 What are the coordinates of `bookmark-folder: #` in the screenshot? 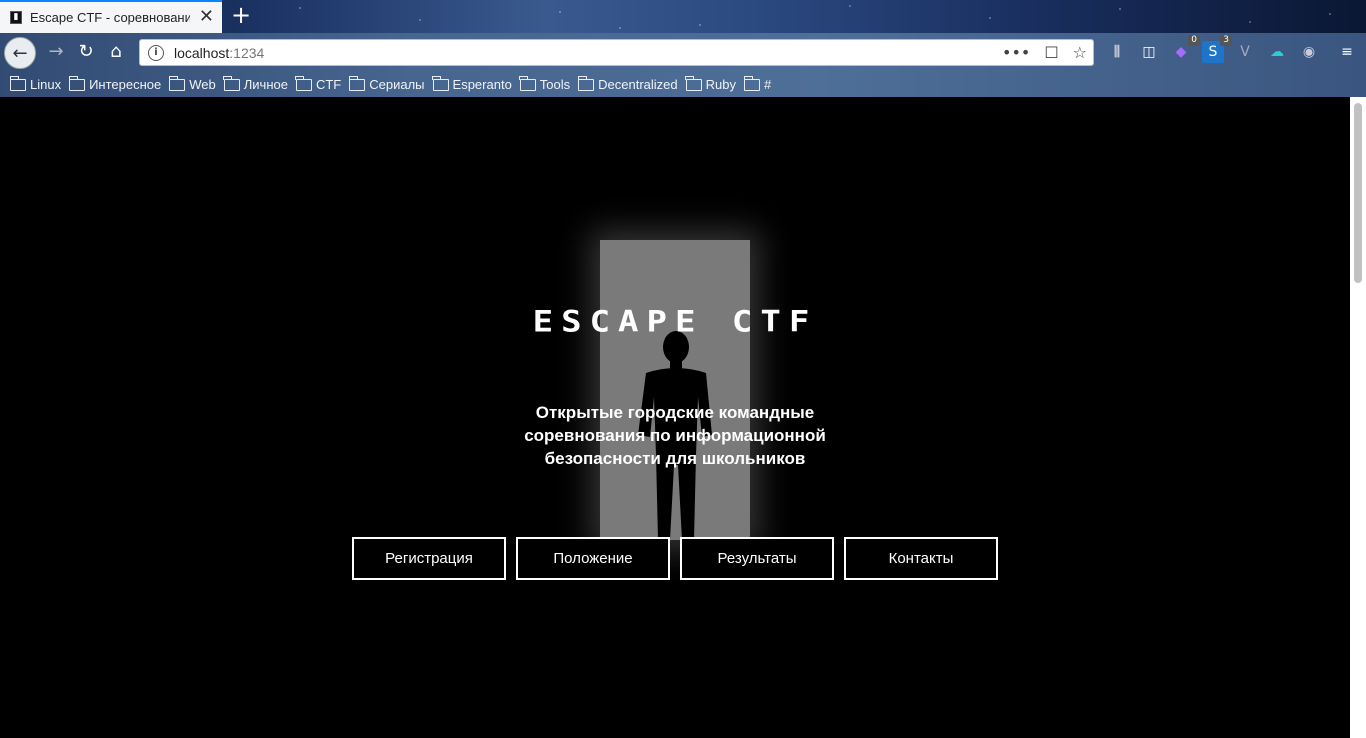 It's located at (757, 83).